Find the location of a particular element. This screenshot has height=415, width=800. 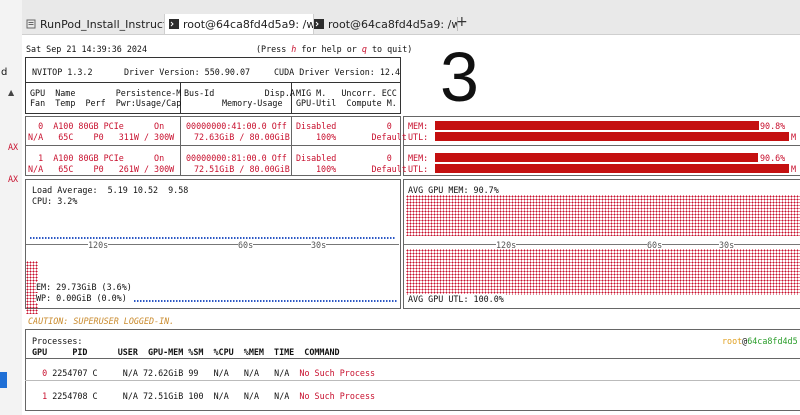

help-text: for help or is located at coordinates (329, 49).